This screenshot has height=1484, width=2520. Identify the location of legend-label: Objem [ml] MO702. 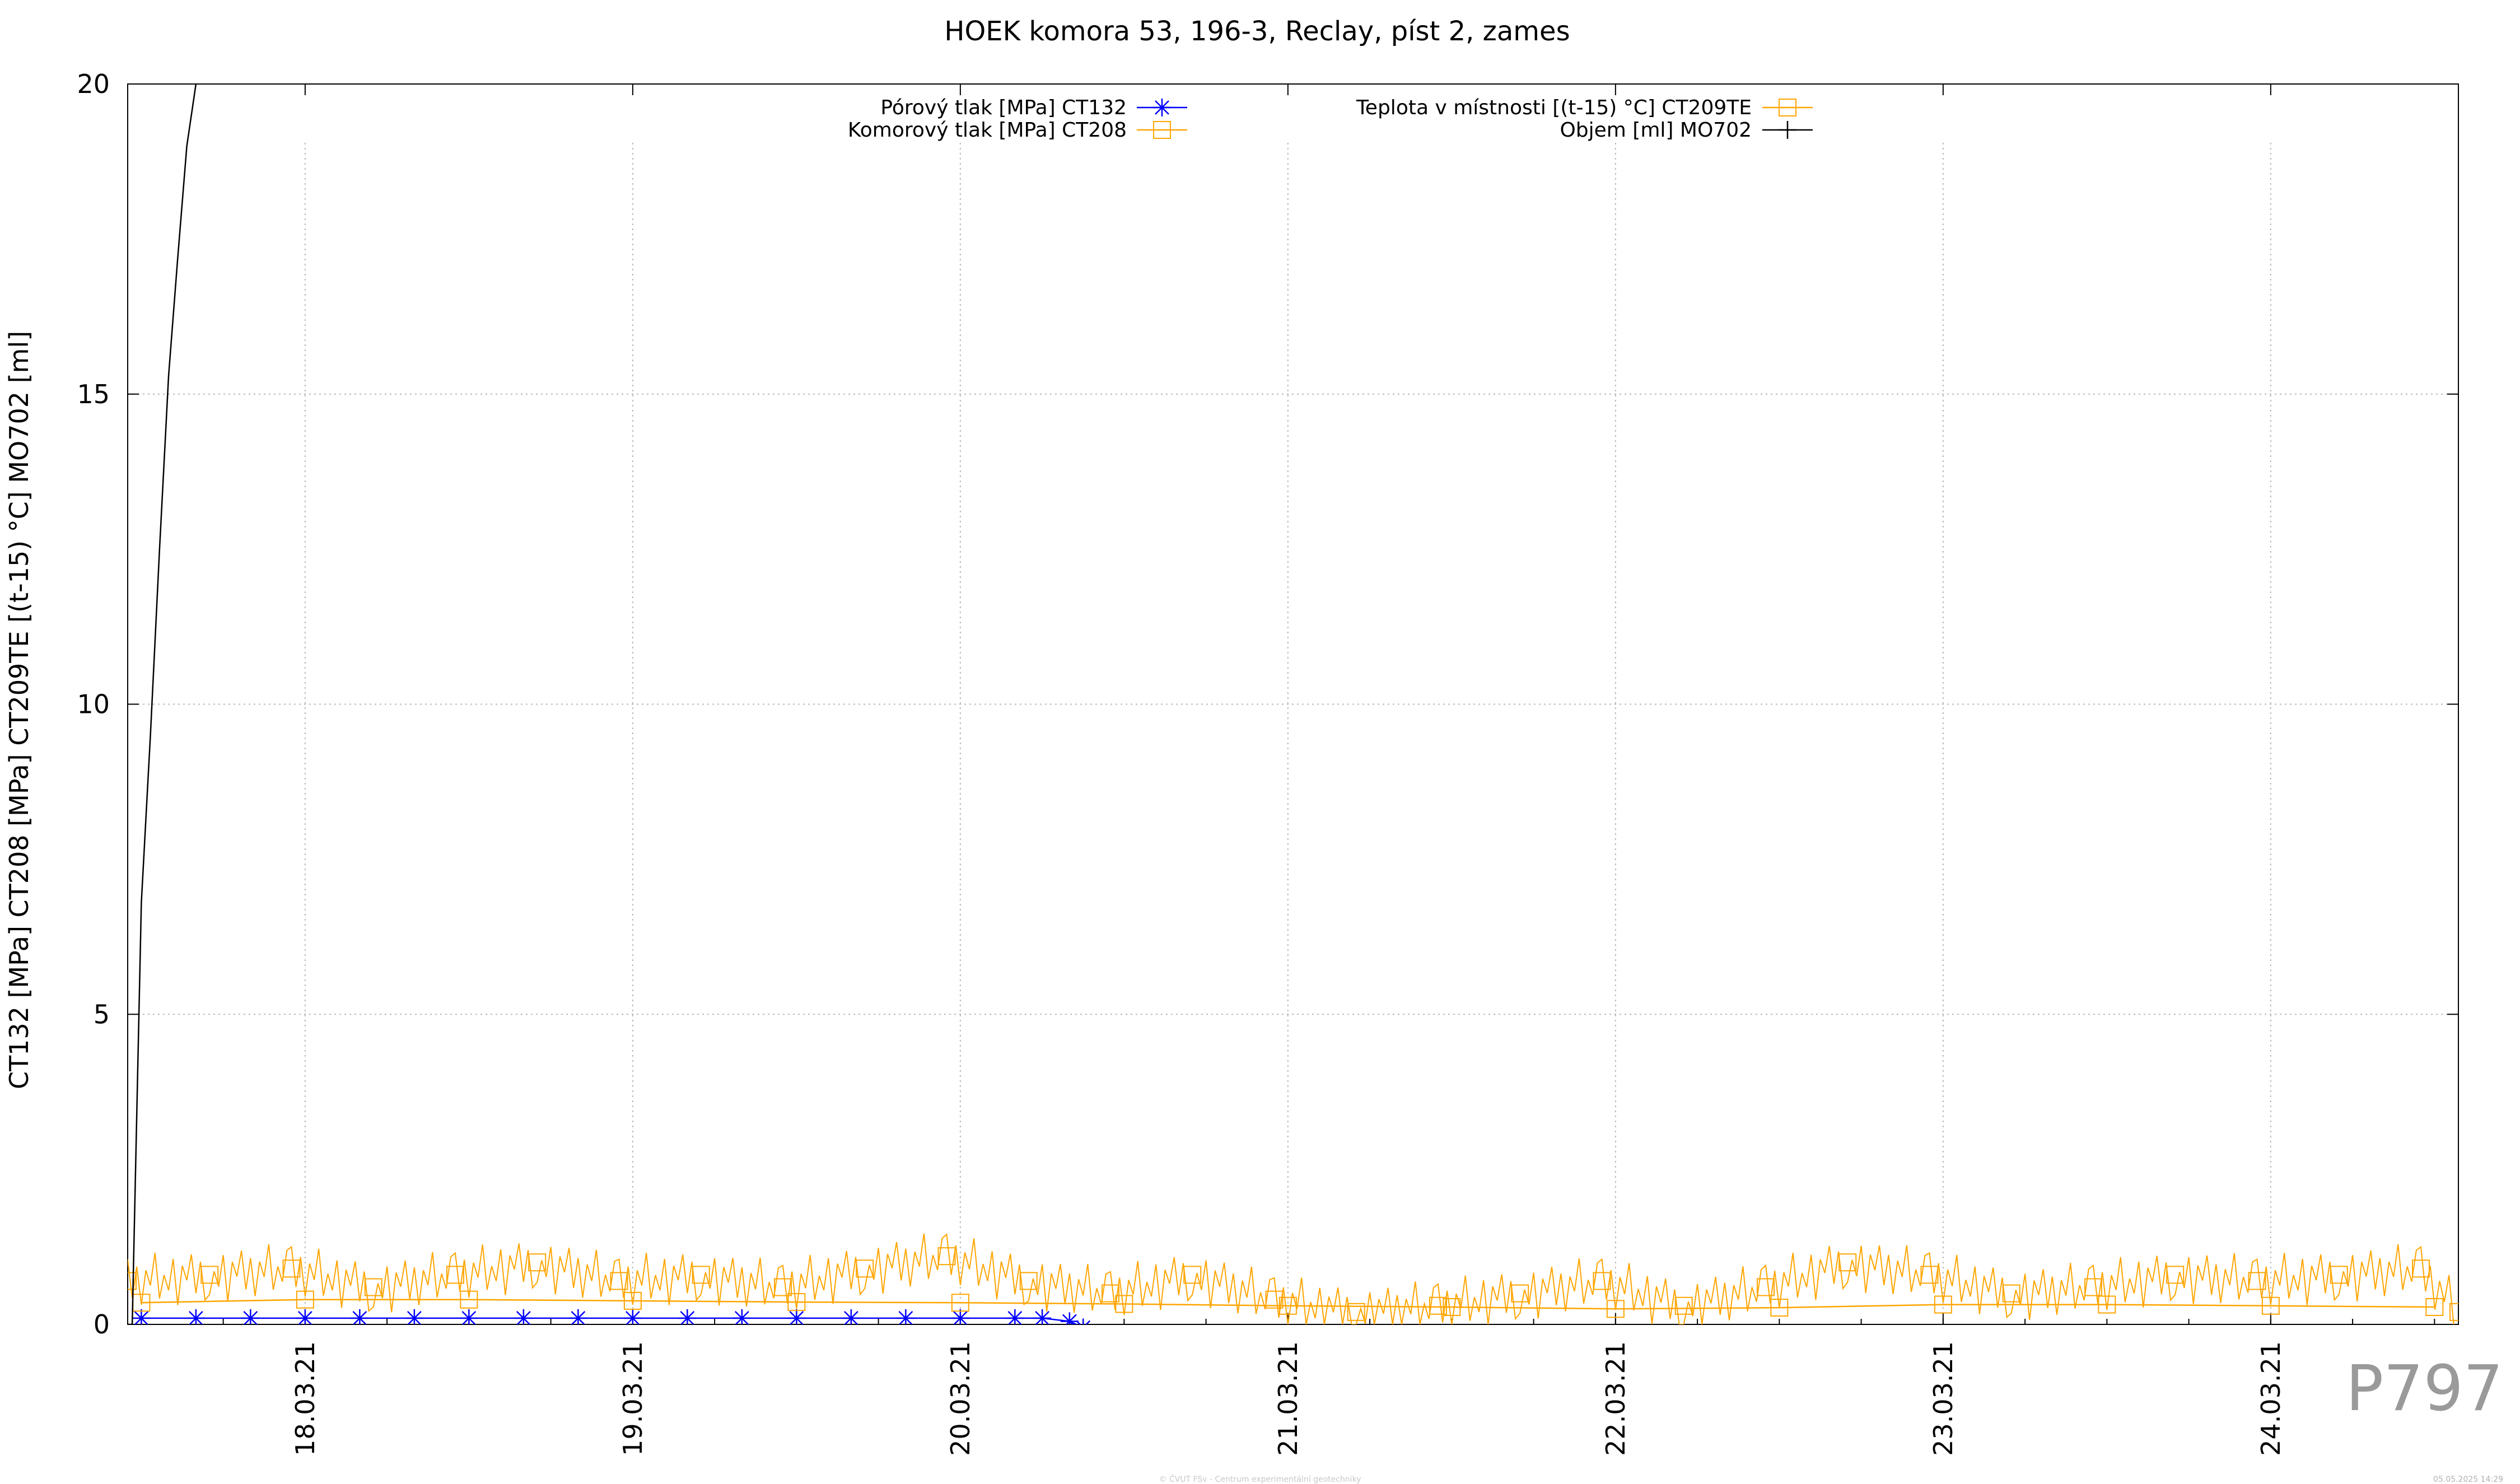
(1656, 131).